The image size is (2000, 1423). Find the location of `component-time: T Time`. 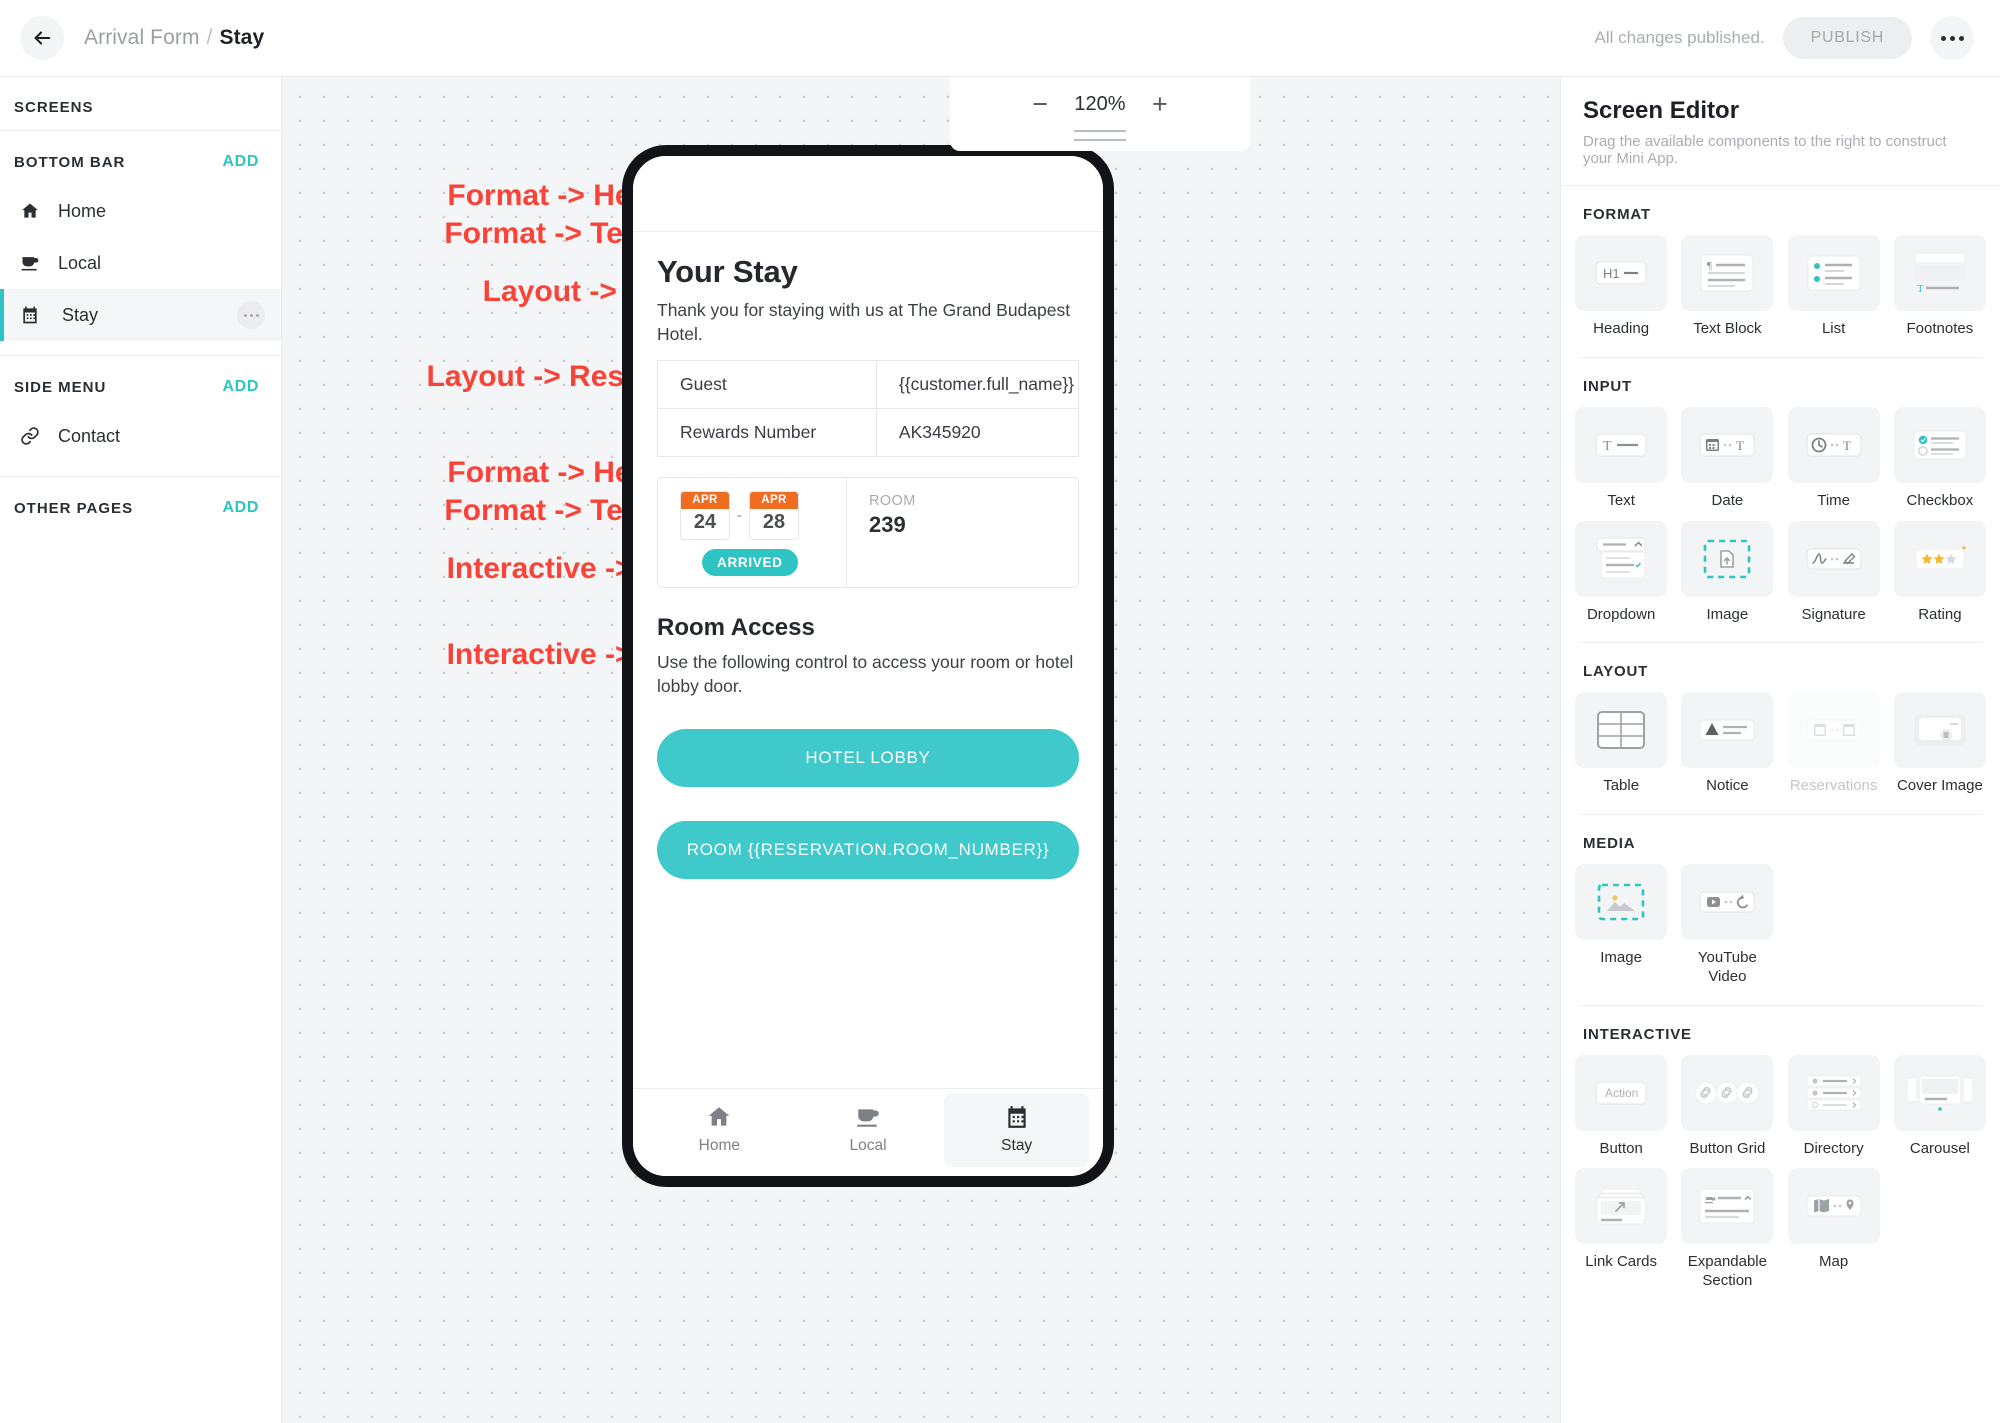

component-time: T Time is located at coordinates (1833, 458).